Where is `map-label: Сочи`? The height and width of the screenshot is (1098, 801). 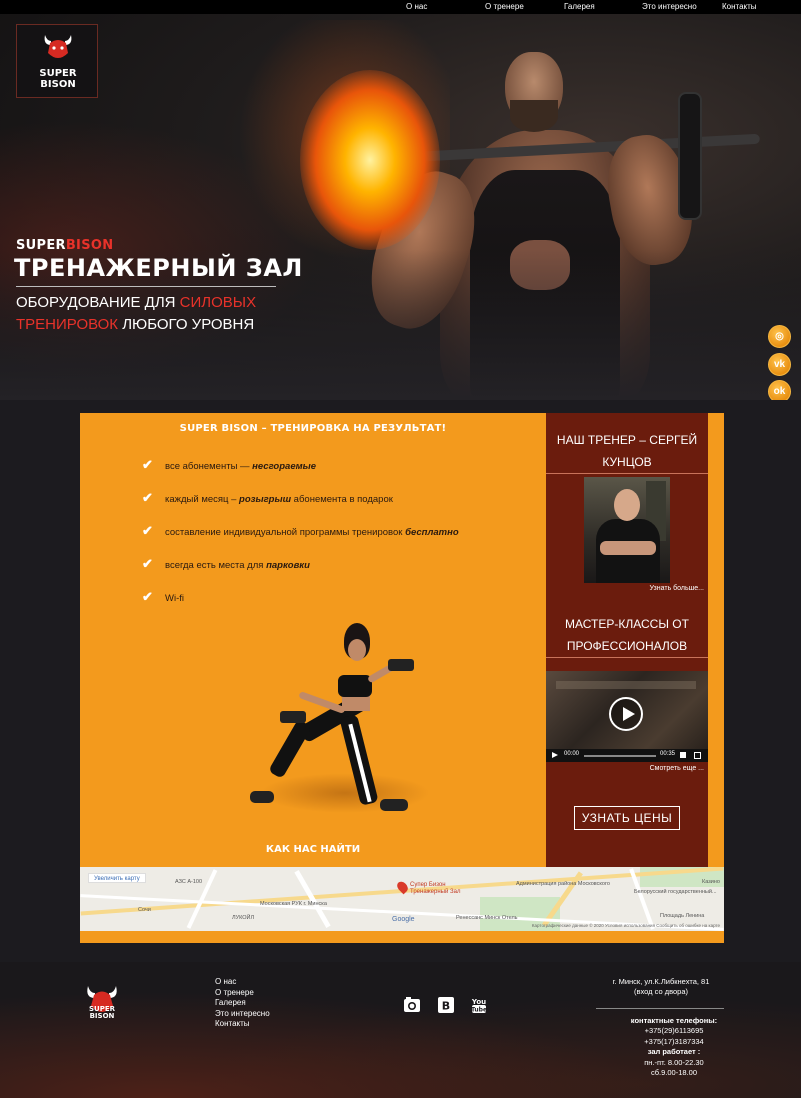
map-label: Сочи is located at coordinates (144, 910).